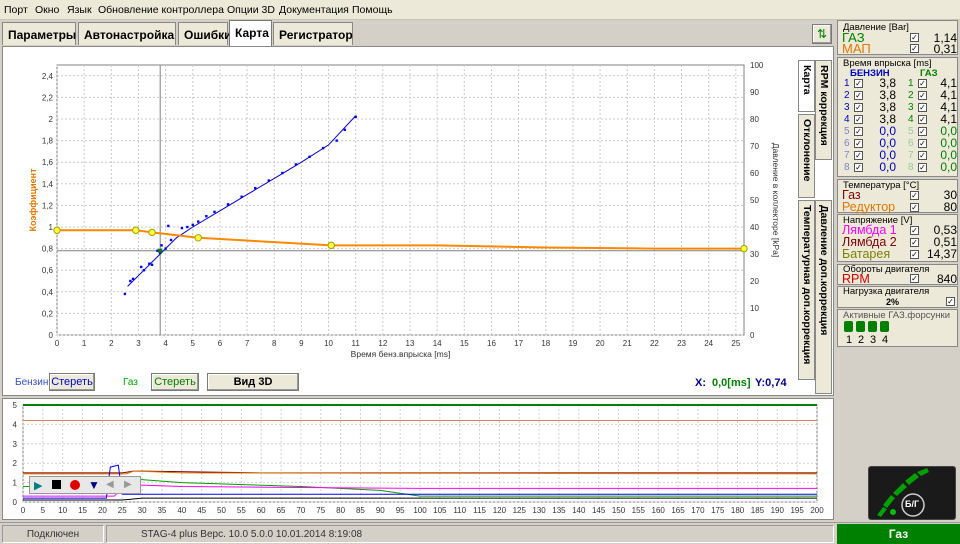 This screenshot has height=544, width=960. What do you see at coordinates (400, 510) in the screenshot?
I see `trend-x-tick-label: 95` at bounding box center [400, 510].